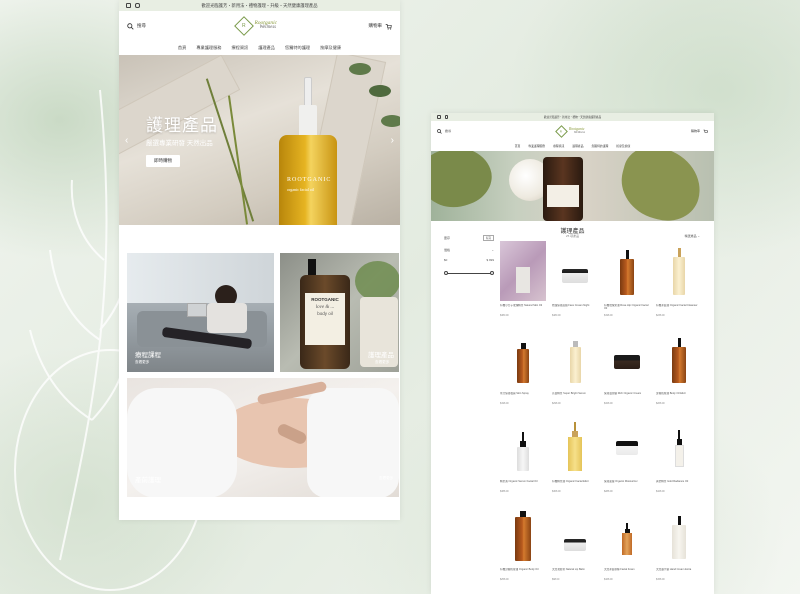 This screenshot has width=800, height=594. What do you see at coordinates (677, 305) in the screenshot?
I see `product-name: 有機潔面油 Organic Facial Cleanser` at bounding box center [677, 305].